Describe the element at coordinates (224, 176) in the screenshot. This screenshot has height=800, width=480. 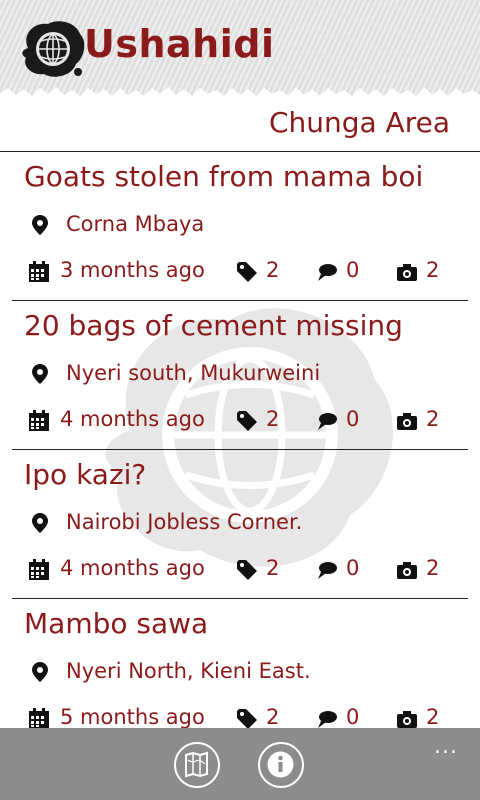
I see `report-title: Goats stolen from mama boi` at that location.